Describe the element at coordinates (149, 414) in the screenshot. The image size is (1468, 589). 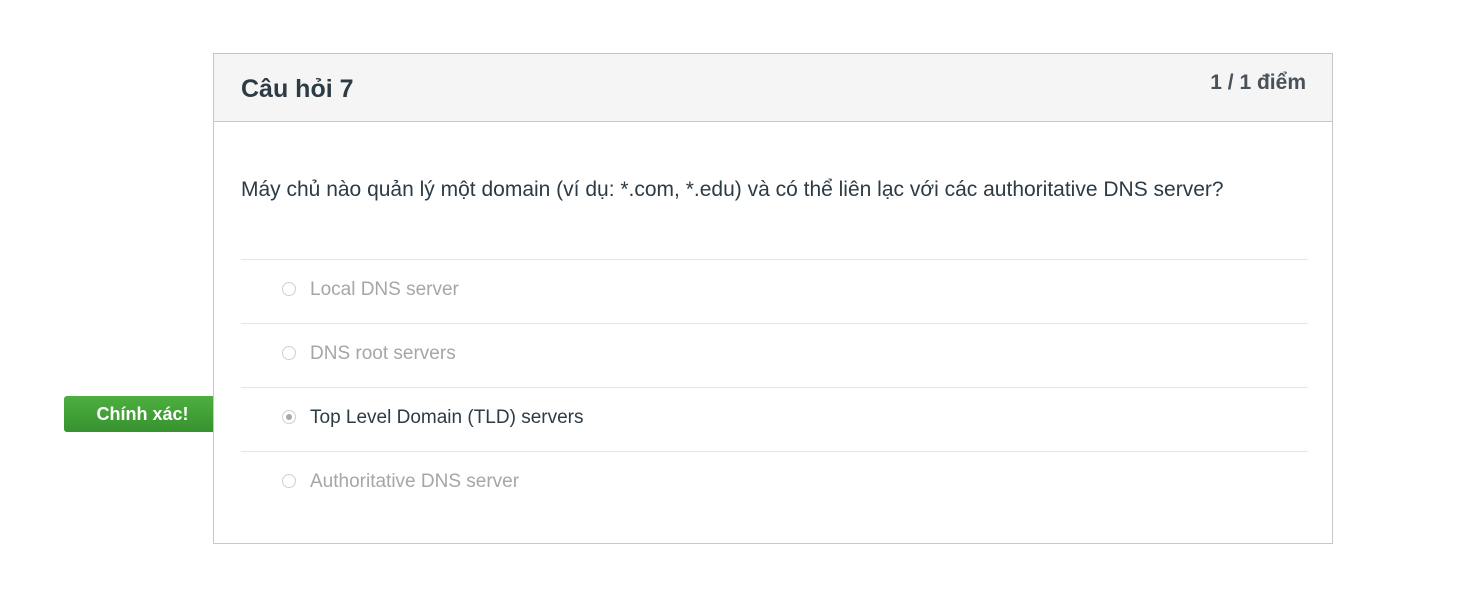
I see `correct-answer-flag: Chính xác!` at that location.